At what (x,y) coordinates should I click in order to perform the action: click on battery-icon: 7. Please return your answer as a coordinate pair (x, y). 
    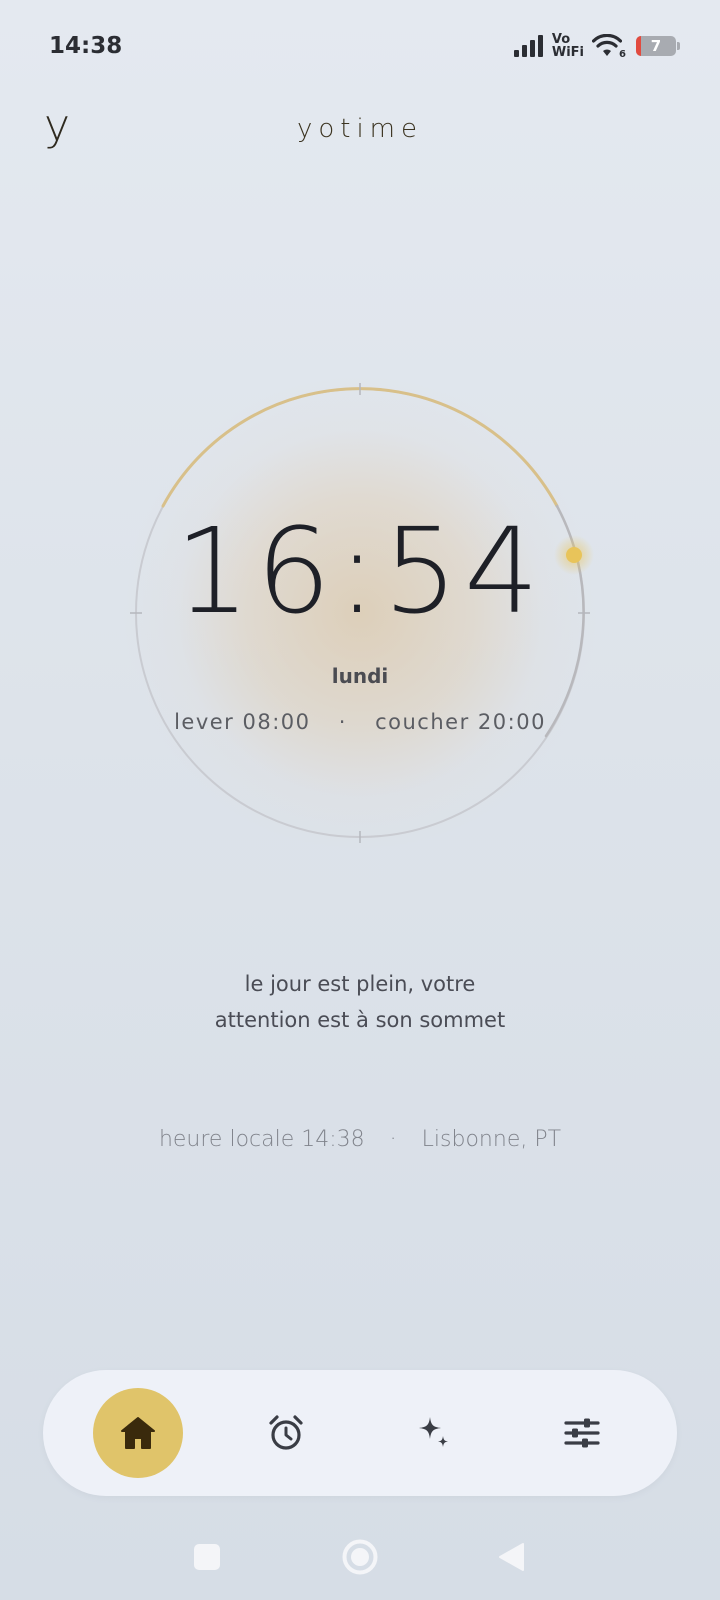
    Looking at the image, I should click on (658, 46).